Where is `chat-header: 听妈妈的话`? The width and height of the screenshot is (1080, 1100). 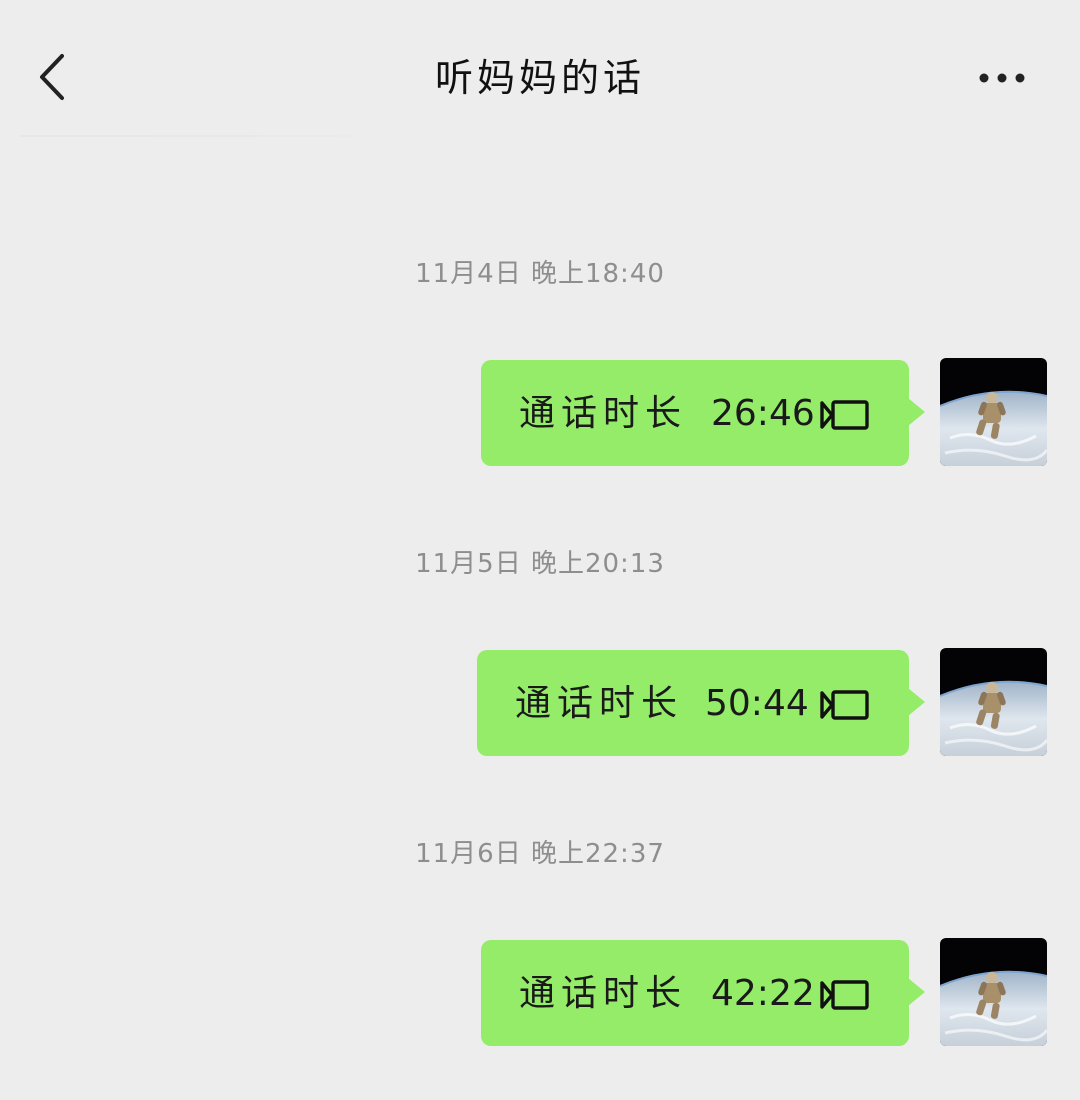 chat-header: 听妈妈的话 is located at coordinates (540, 70).